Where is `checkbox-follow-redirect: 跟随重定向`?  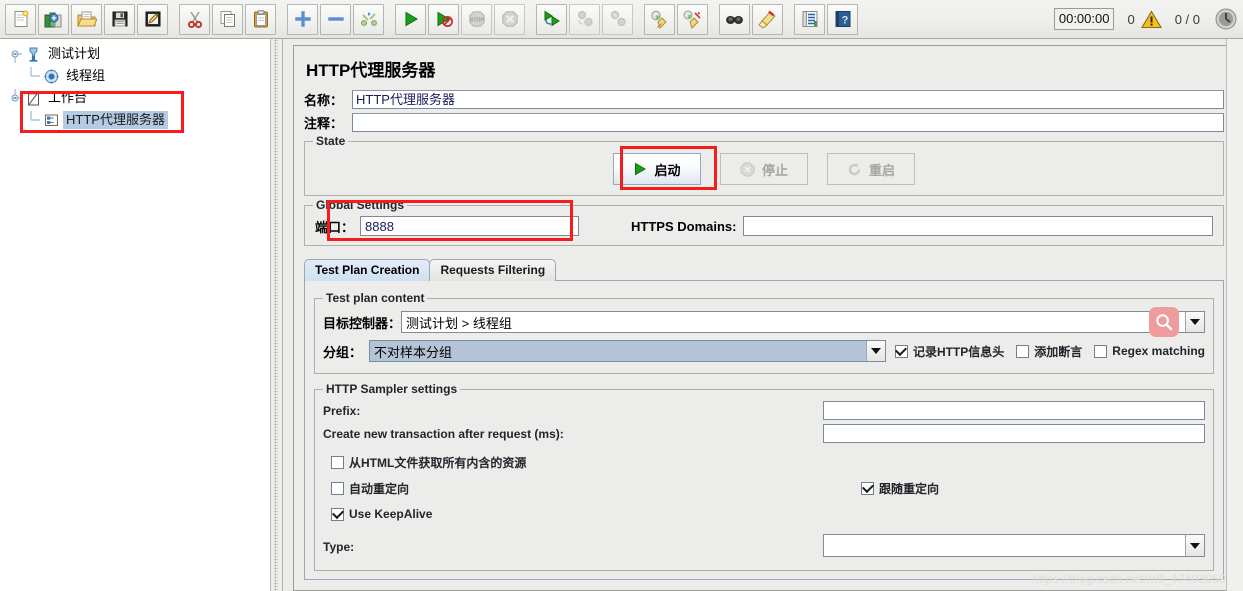 checkbox-follow-redirect: 跟随重定向 is located at coordinates (900, 488).